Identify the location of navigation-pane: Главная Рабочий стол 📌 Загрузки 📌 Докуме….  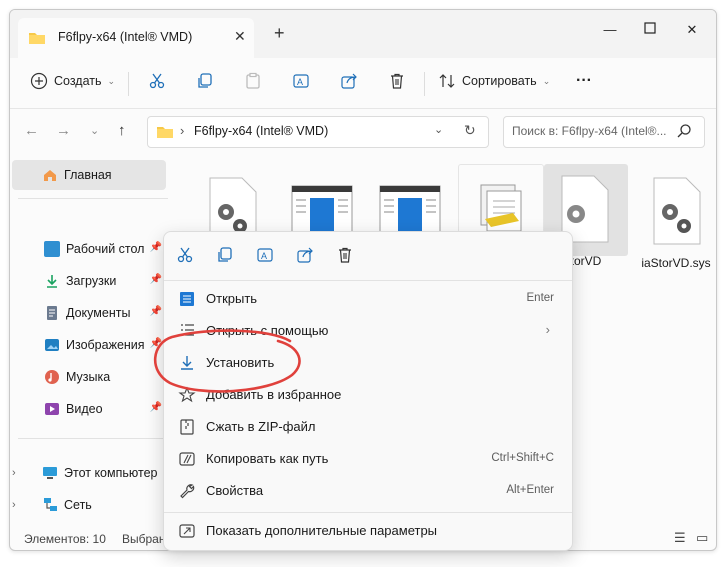
(90, 340).